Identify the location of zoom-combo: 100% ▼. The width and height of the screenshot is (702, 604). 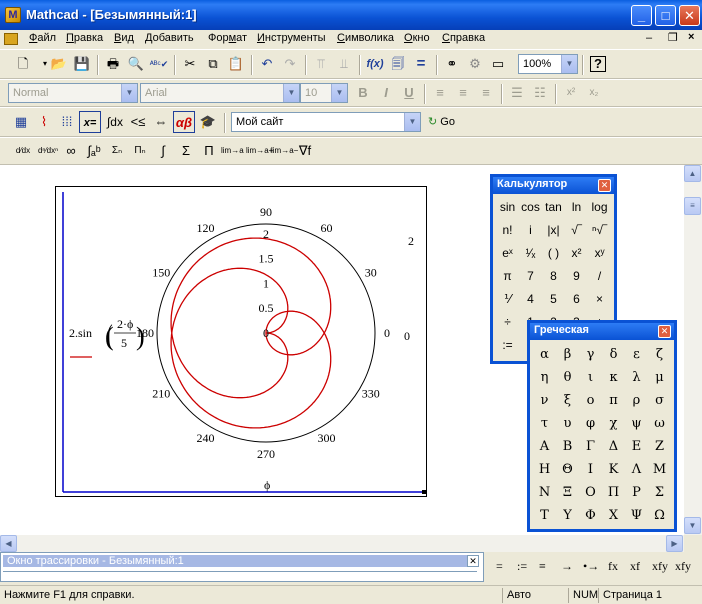
(548, 64).